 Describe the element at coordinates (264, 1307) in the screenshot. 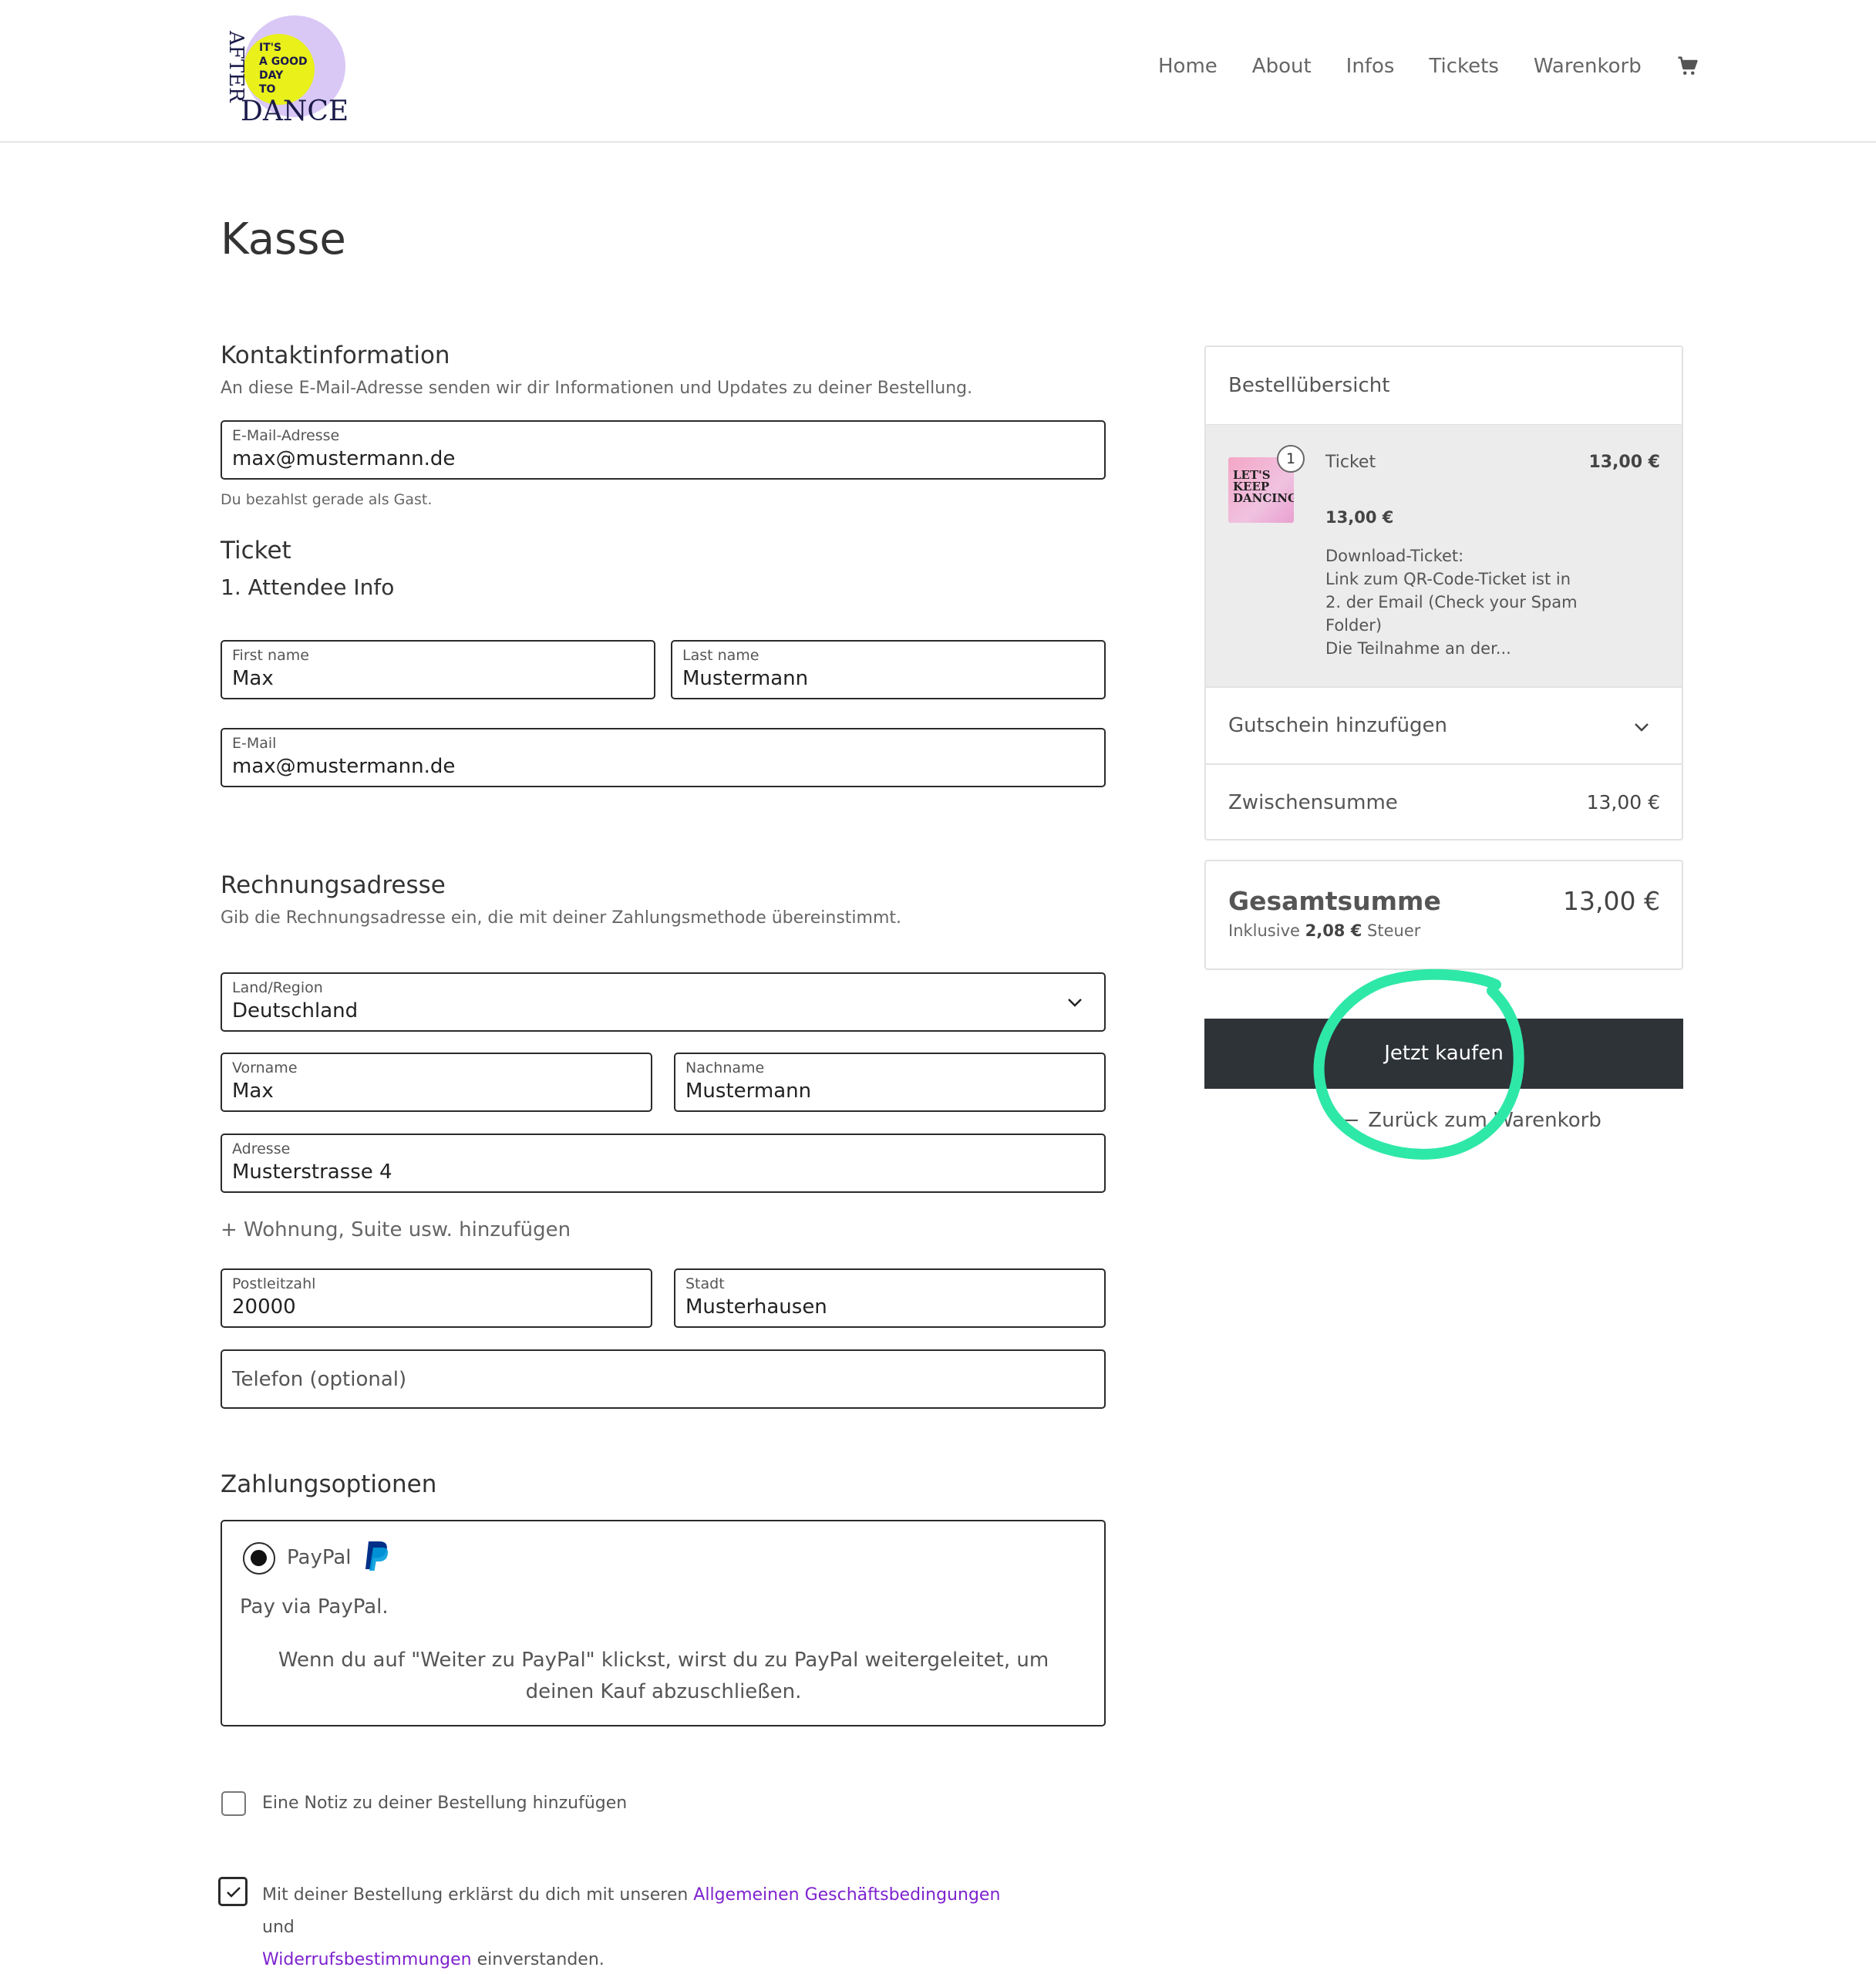

I see `billing-zip-value: 20000` at that location.